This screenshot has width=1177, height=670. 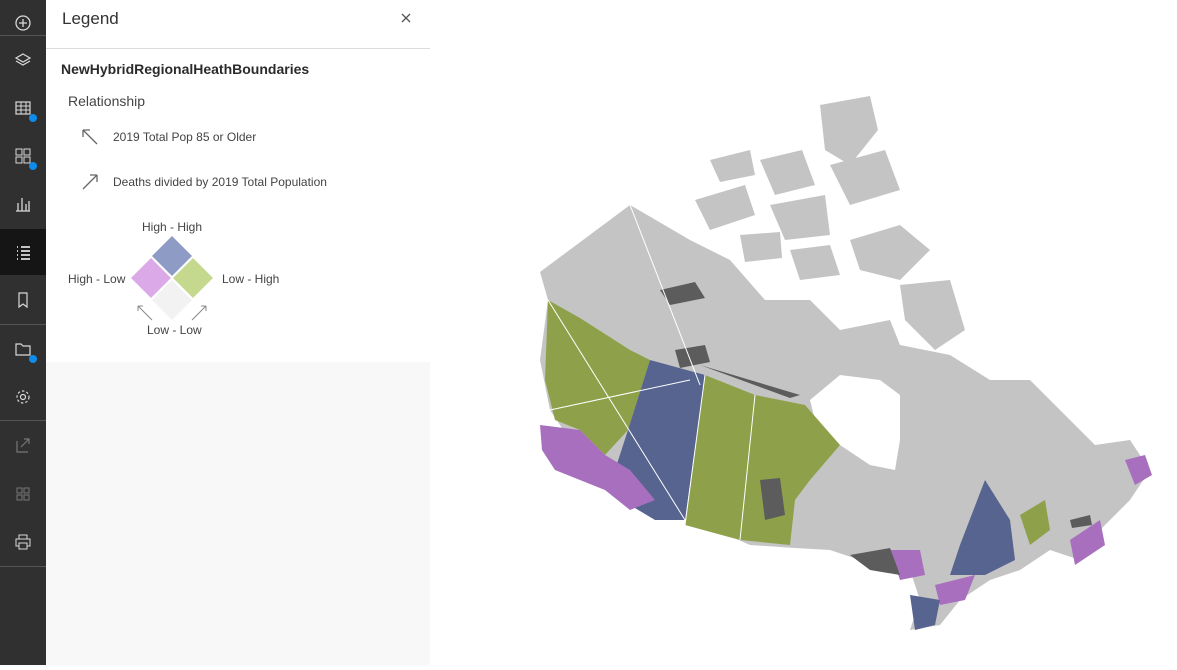 What do you see at coordinates (107, 101) in the screenshot?
I see `relationship-label: Relationship` at bounding box center [107, 101].